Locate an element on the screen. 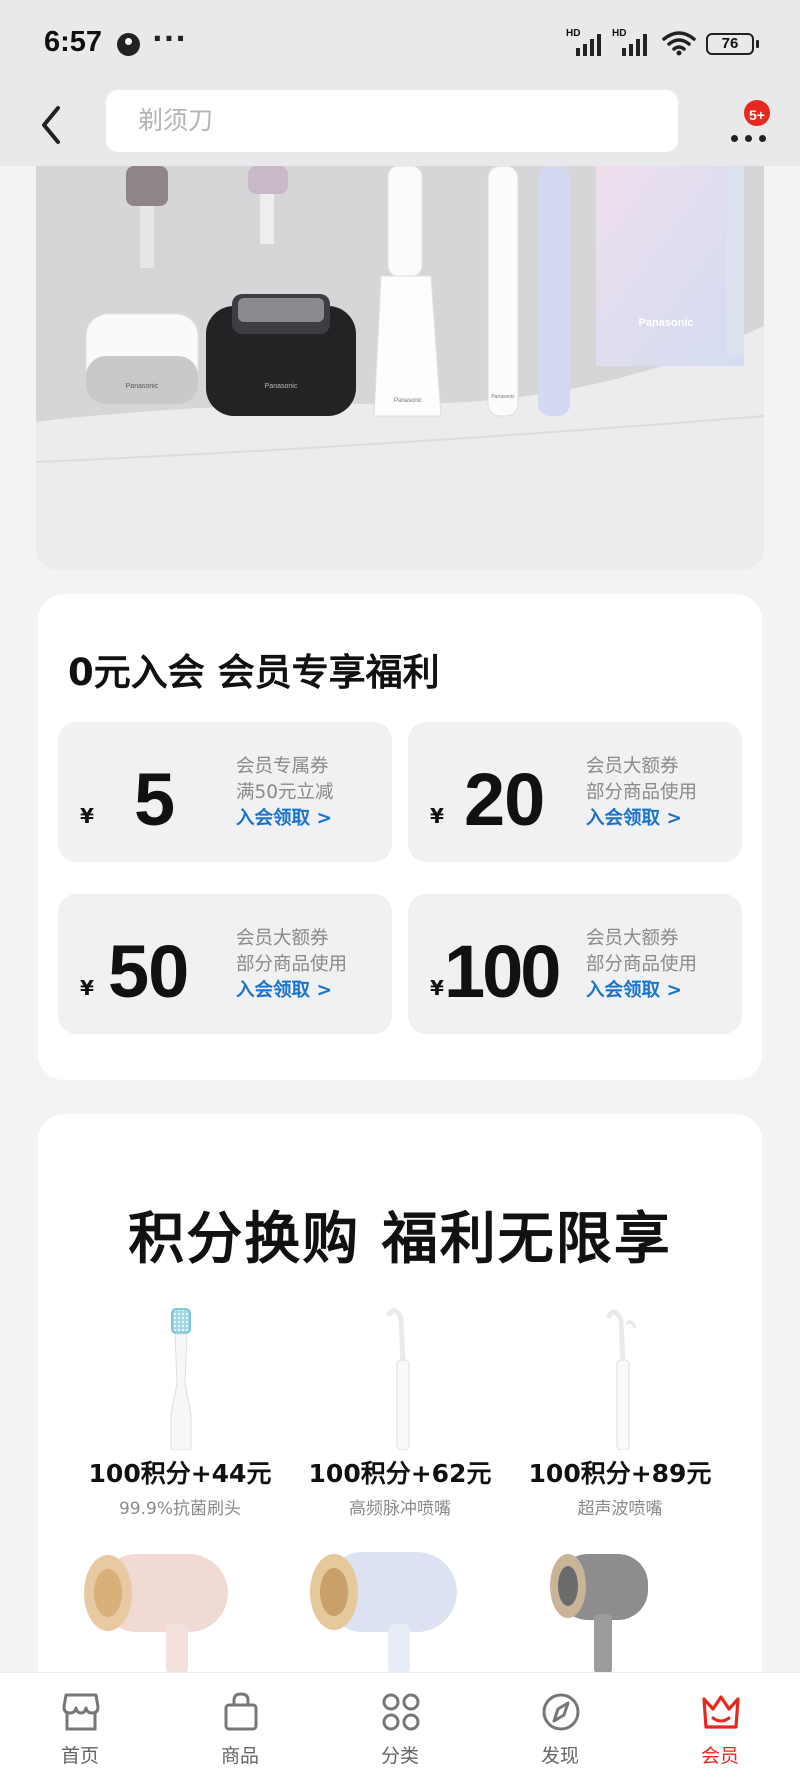  coupon-100: ¥ 100 会员大额券 部分商品使用 入会领取 > is located at coordinates (575, 964).